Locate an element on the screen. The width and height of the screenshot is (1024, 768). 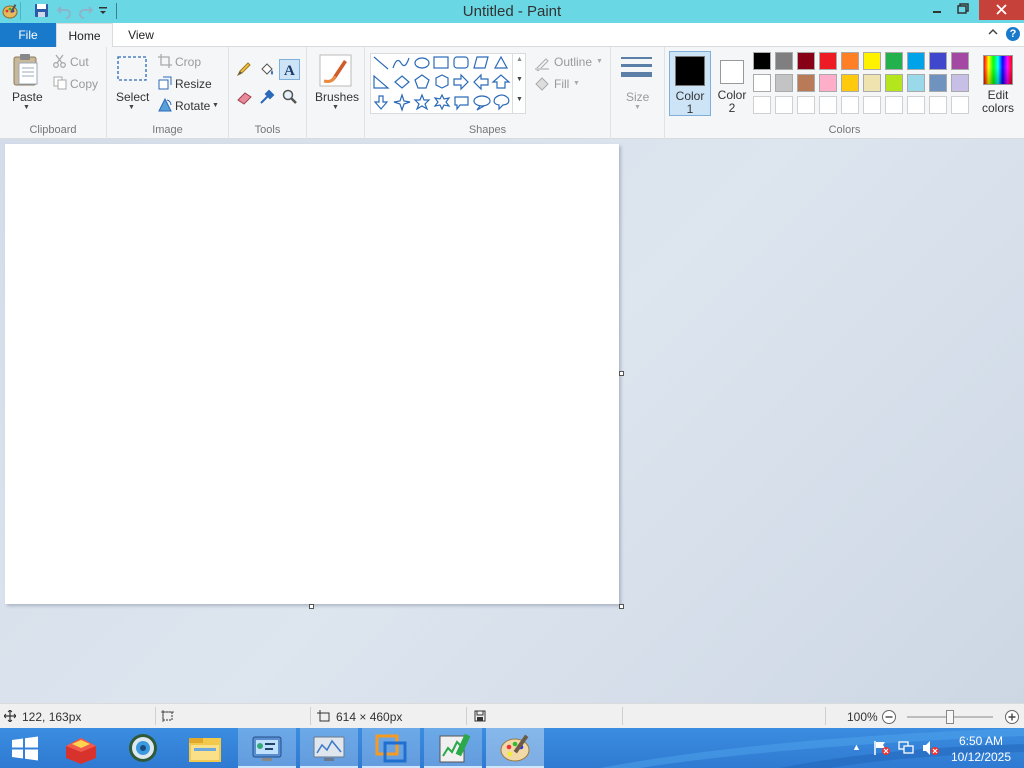
cut-button: Cut is located at coordinates (79, 62).